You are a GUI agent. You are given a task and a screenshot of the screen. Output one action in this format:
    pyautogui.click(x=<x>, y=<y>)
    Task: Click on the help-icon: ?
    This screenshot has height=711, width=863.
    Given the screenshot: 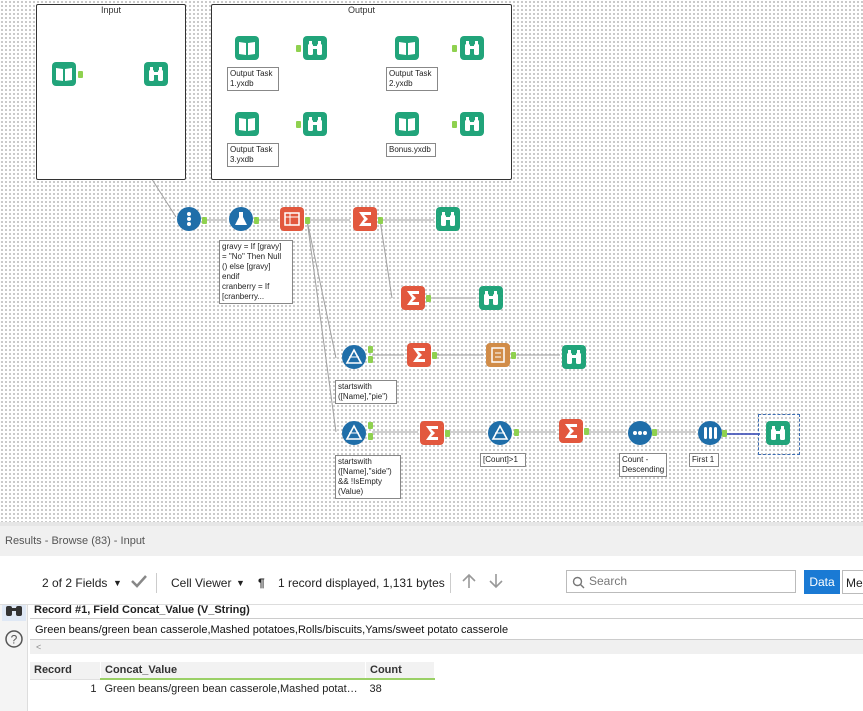 What is the action you would take?
    pyautogui.click(x=14, y=641)
    